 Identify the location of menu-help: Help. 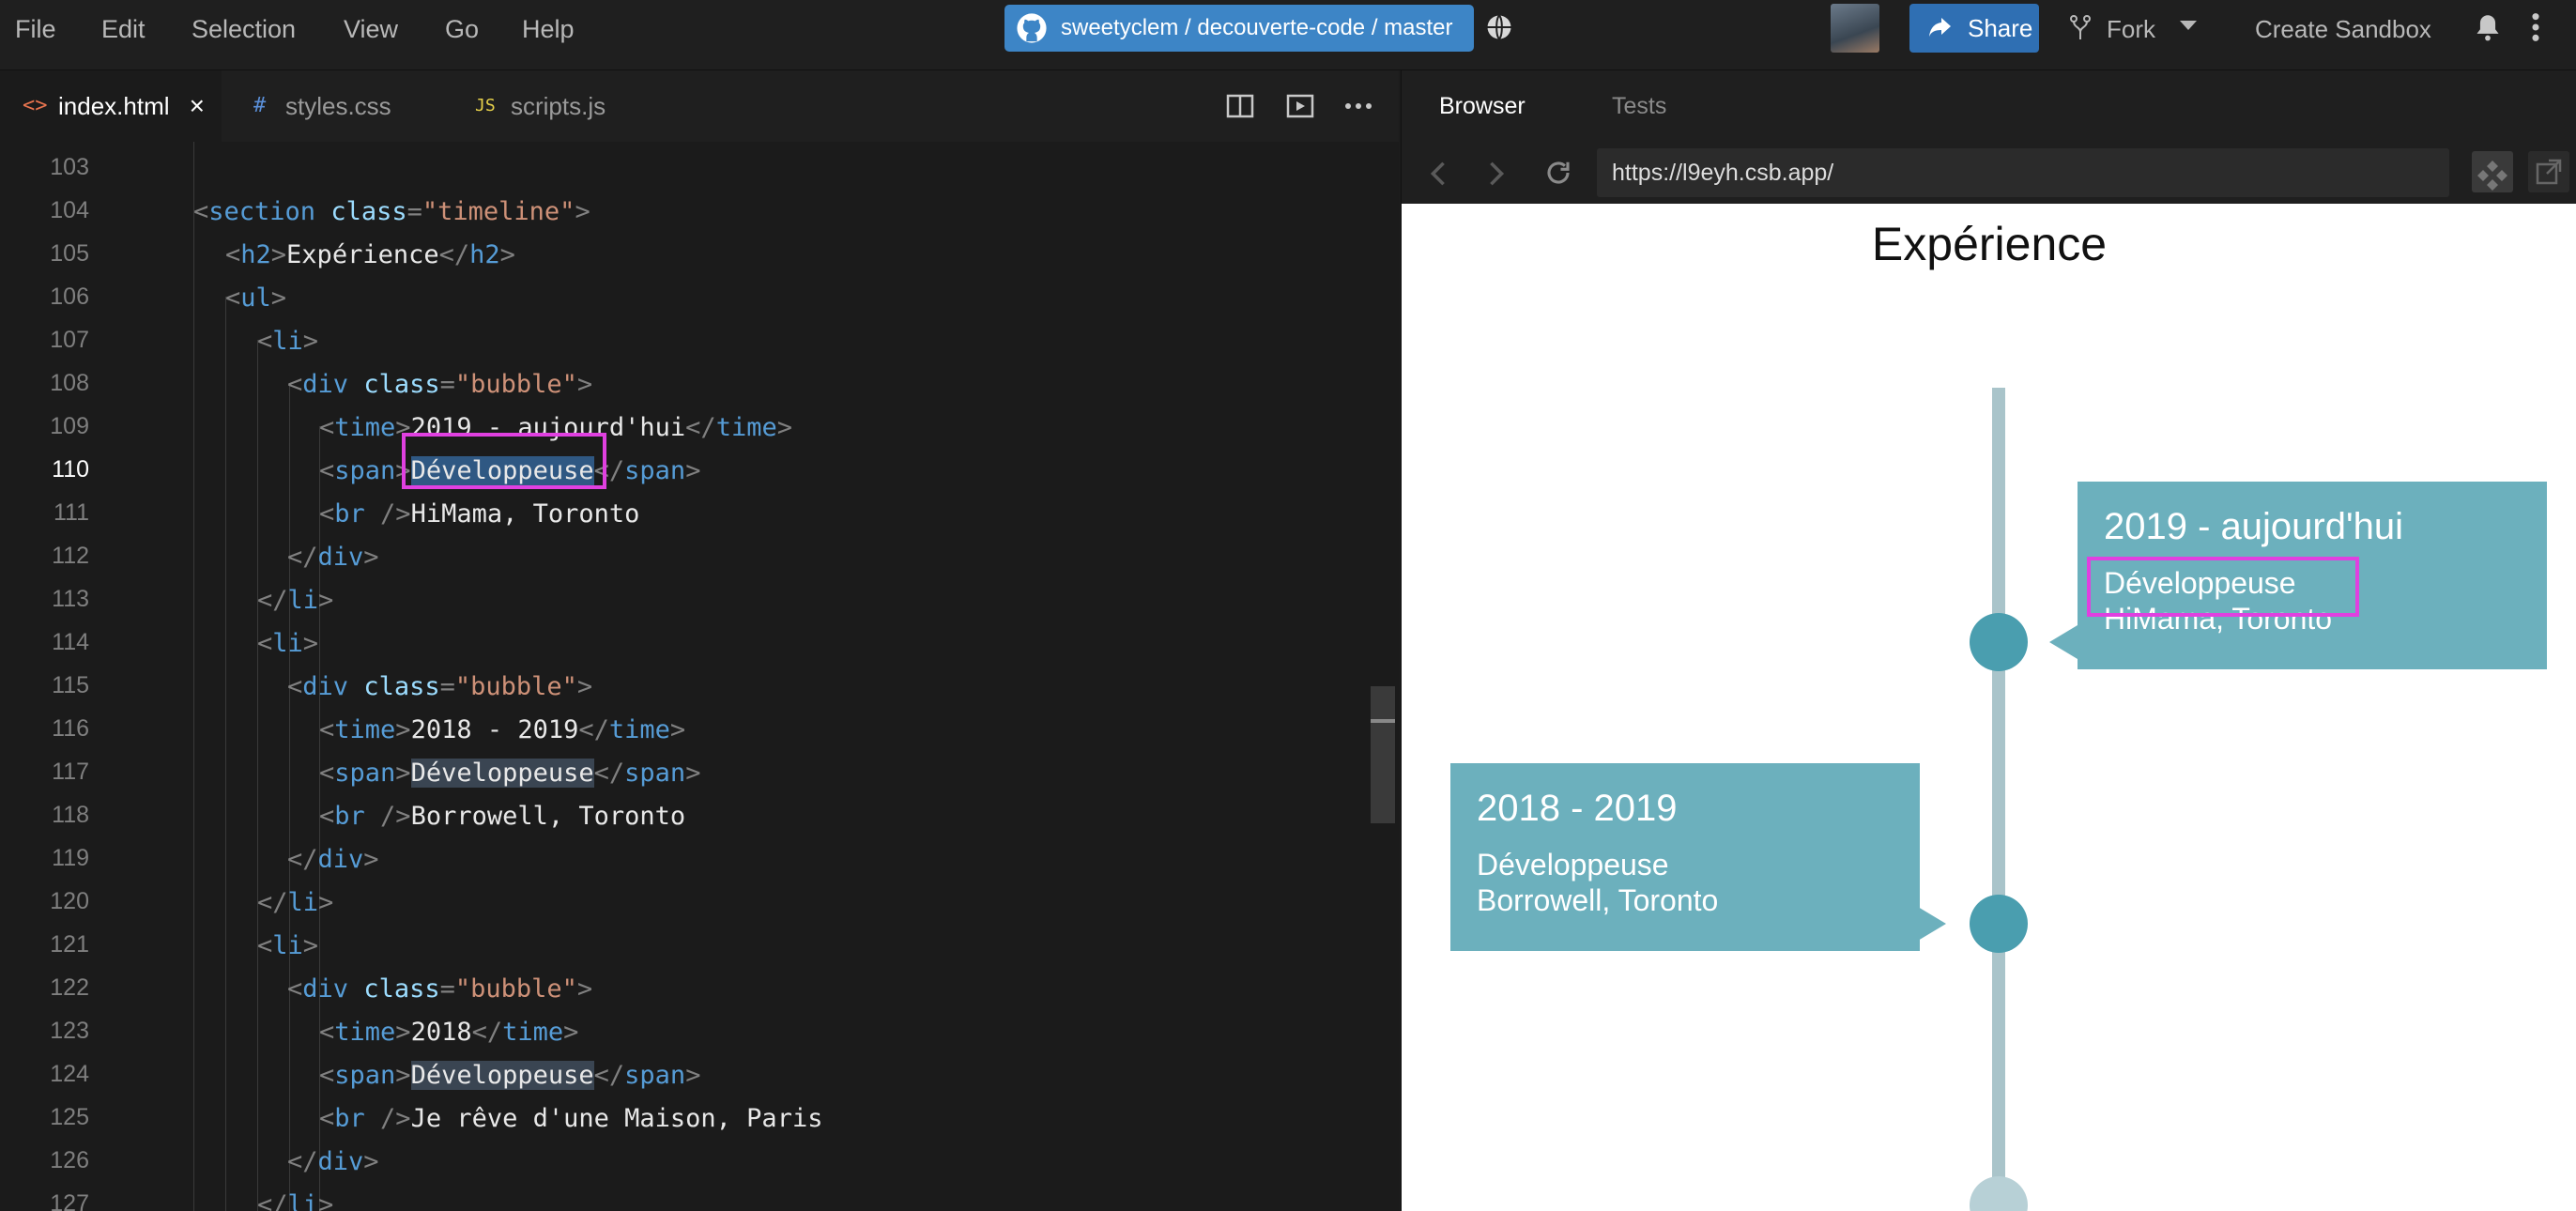
(549, 29).